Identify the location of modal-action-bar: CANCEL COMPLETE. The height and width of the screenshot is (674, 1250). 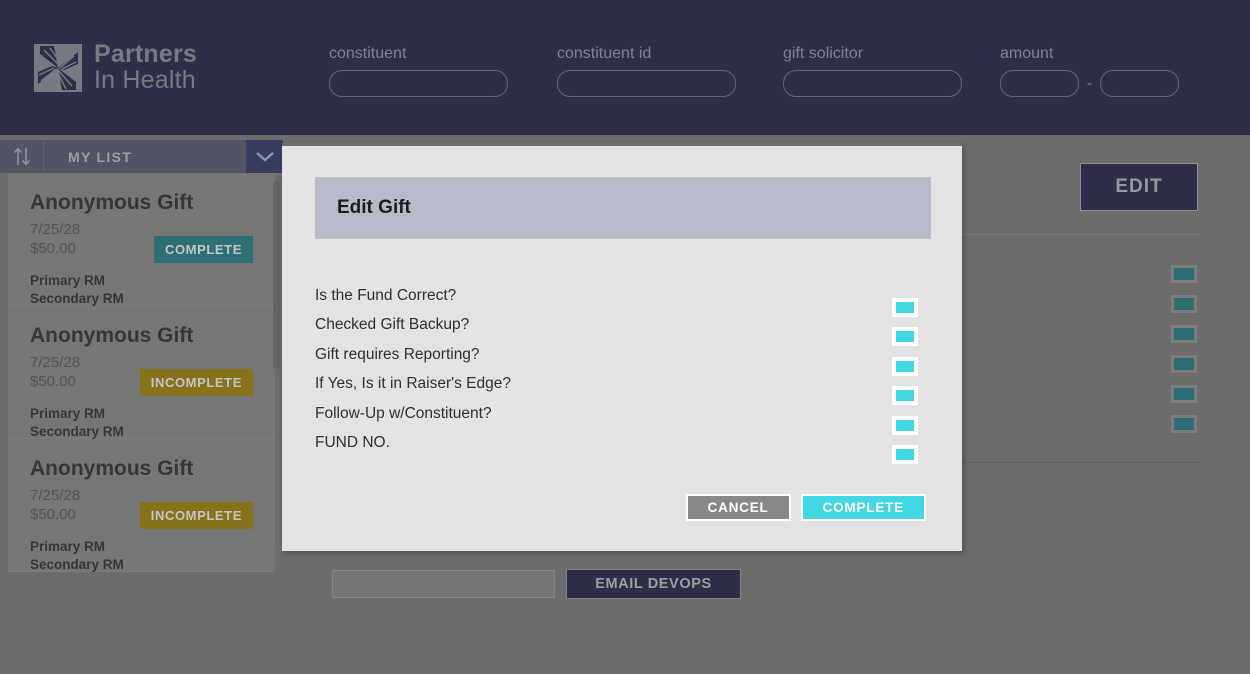
(805, 507).